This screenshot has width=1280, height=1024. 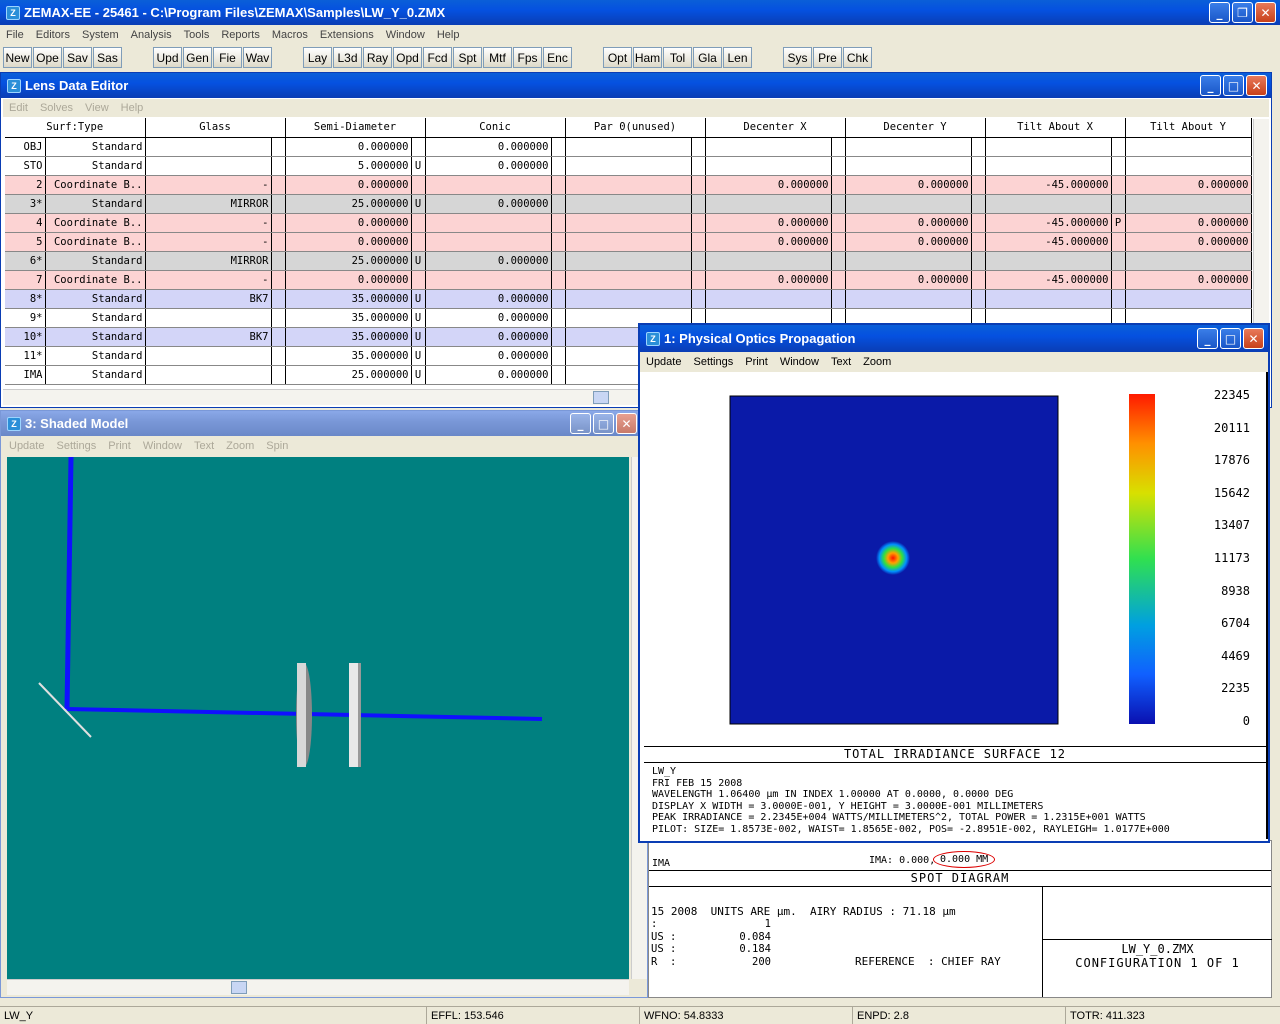 What do you see at coordinates (1230, 338) in the screenshot?
I see `pop-maximize-button: □` at bounding box center [1230, 338].